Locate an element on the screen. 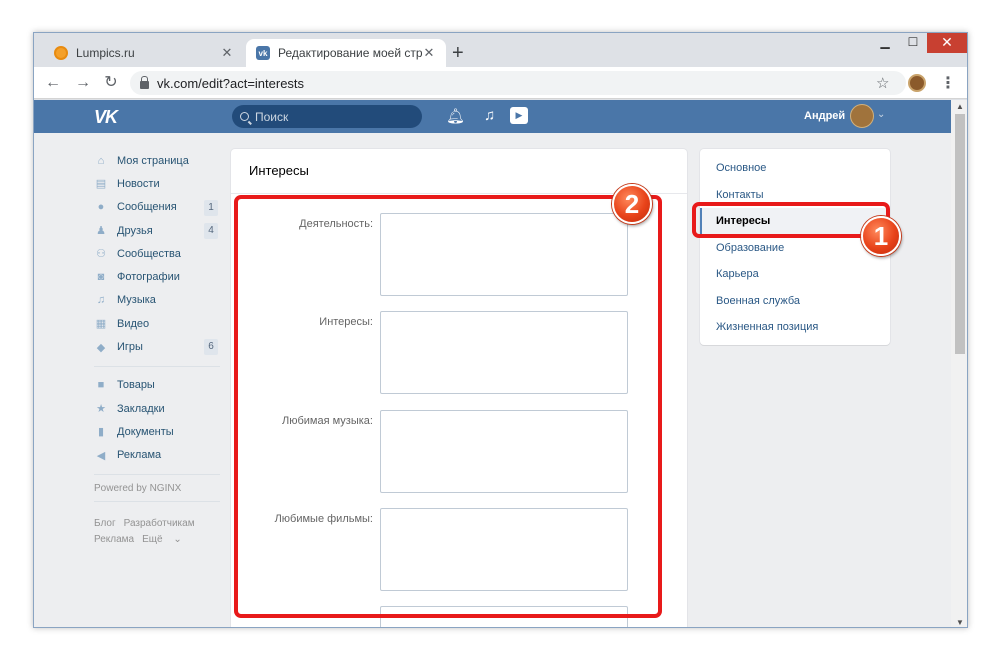 This screenshot has height=658, width=1000. sidebar-item-documents: ▮ Документы is located at coordinates (158, 431).